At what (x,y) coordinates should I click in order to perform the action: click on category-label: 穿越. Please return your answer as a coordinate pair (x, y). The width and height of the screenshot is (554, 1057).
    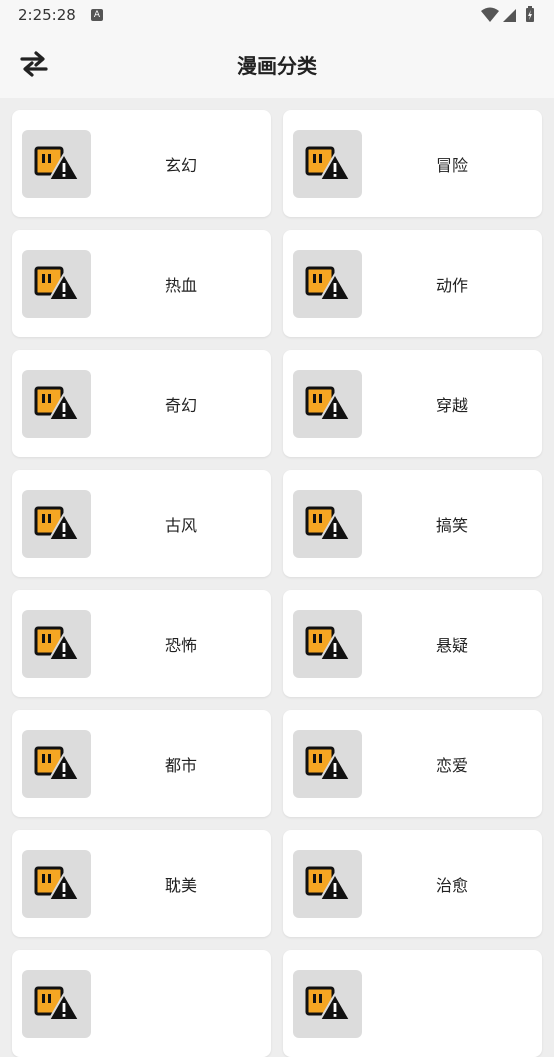
    Looking at the image, I should click on (451, 405).